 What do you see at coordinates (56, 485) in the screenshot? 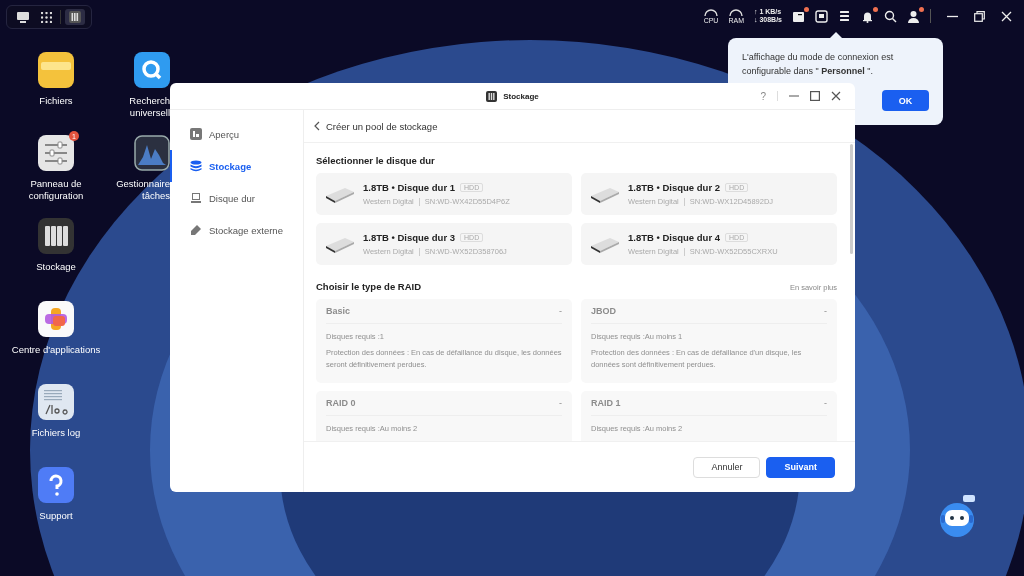
I see `help-icon` at bounding box center [56, 485].